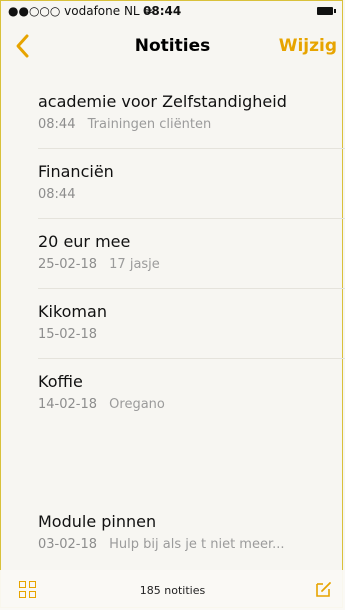  I want to click on note-title: academie voor Zelfstandigheid, so click(162, 101).